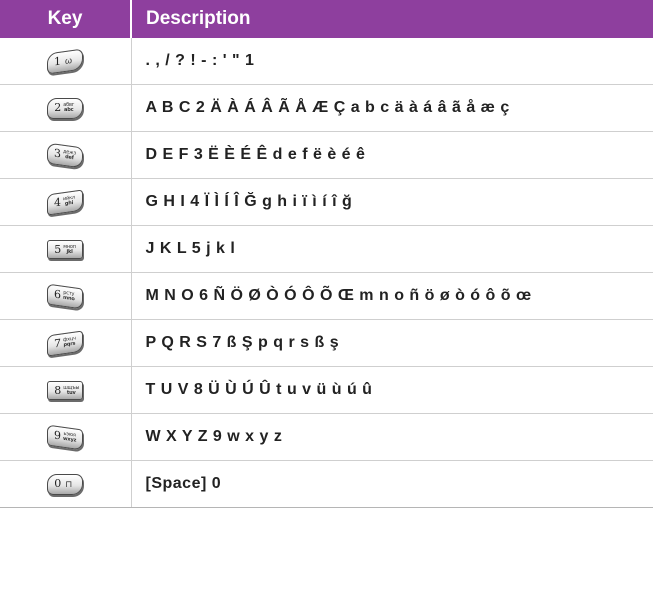 Image resolution: width=653 pixels, height=597 pixels. I want to click on key-7-icon: 7 фхцч pqrs, so click(65, 343).